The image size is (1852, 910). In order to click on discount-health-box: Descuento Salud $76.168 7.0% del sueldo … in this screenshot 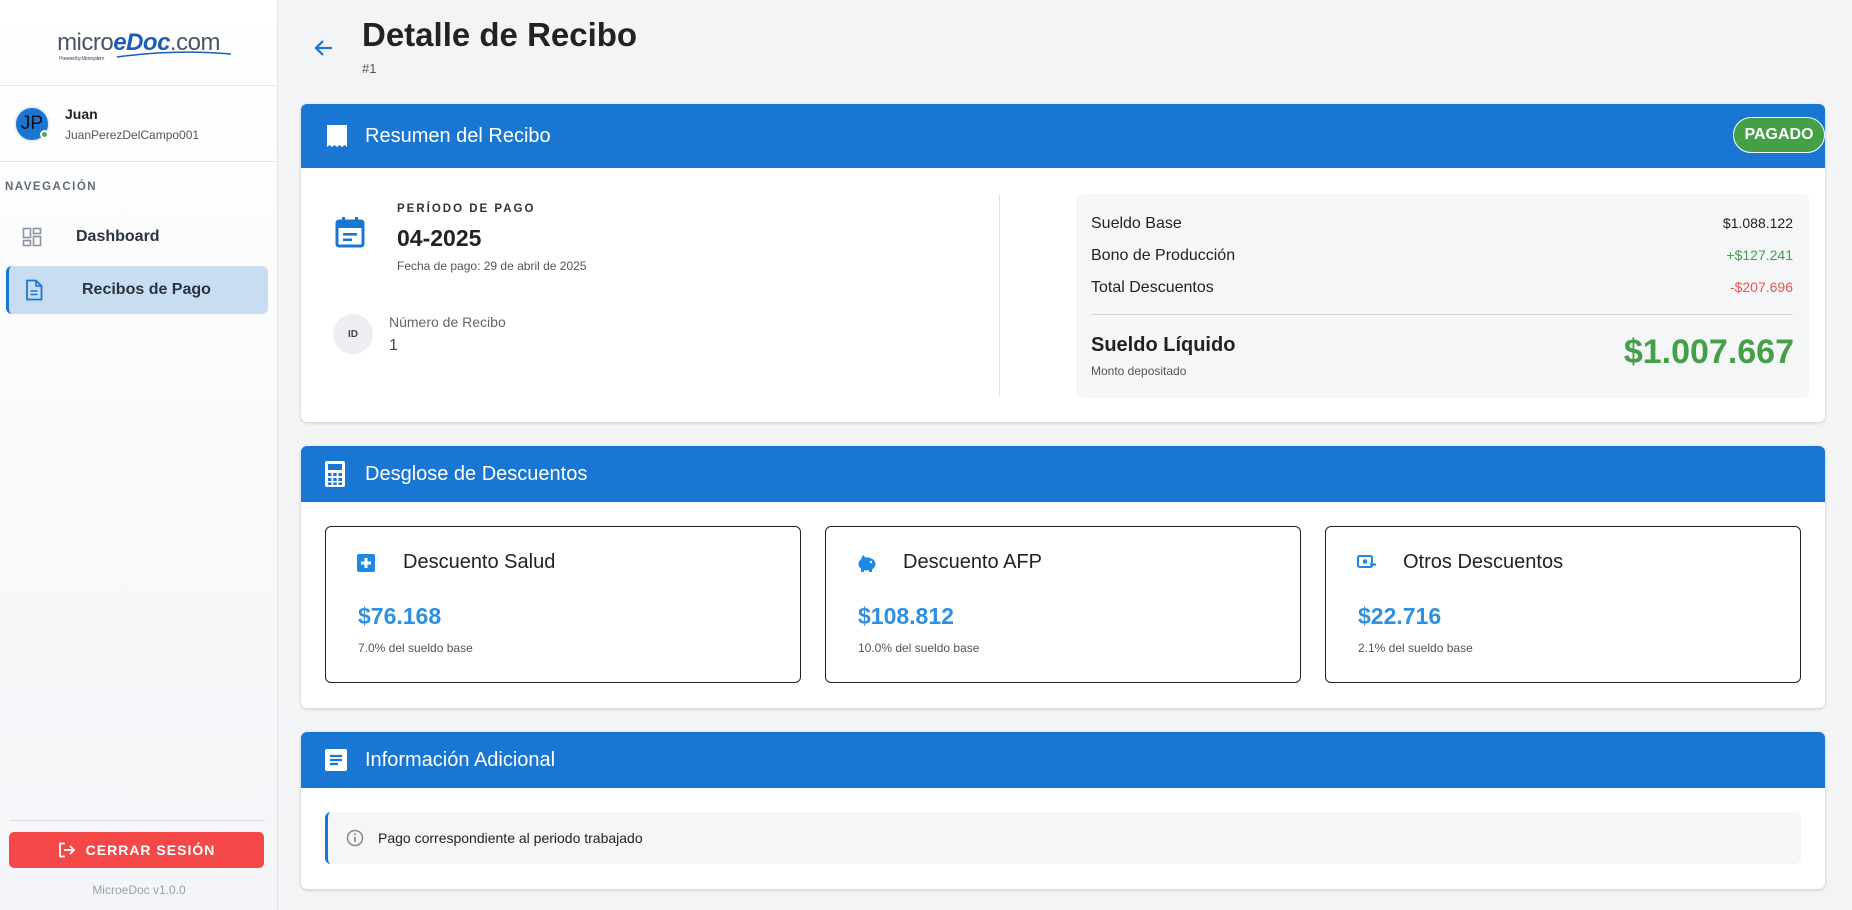, I will do `click(563, 604)`.